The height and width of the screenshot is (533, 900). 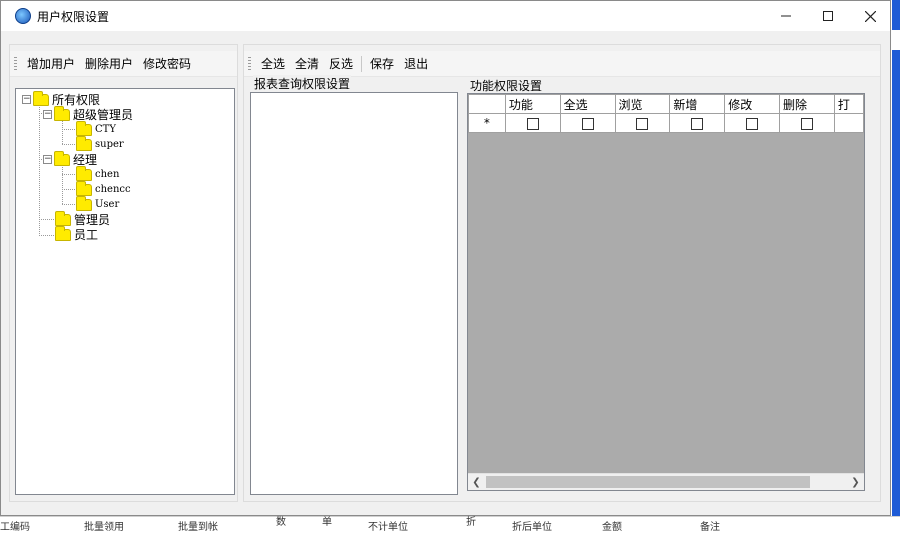 I want to click on minimize-icon, so click(x=786, y=16).